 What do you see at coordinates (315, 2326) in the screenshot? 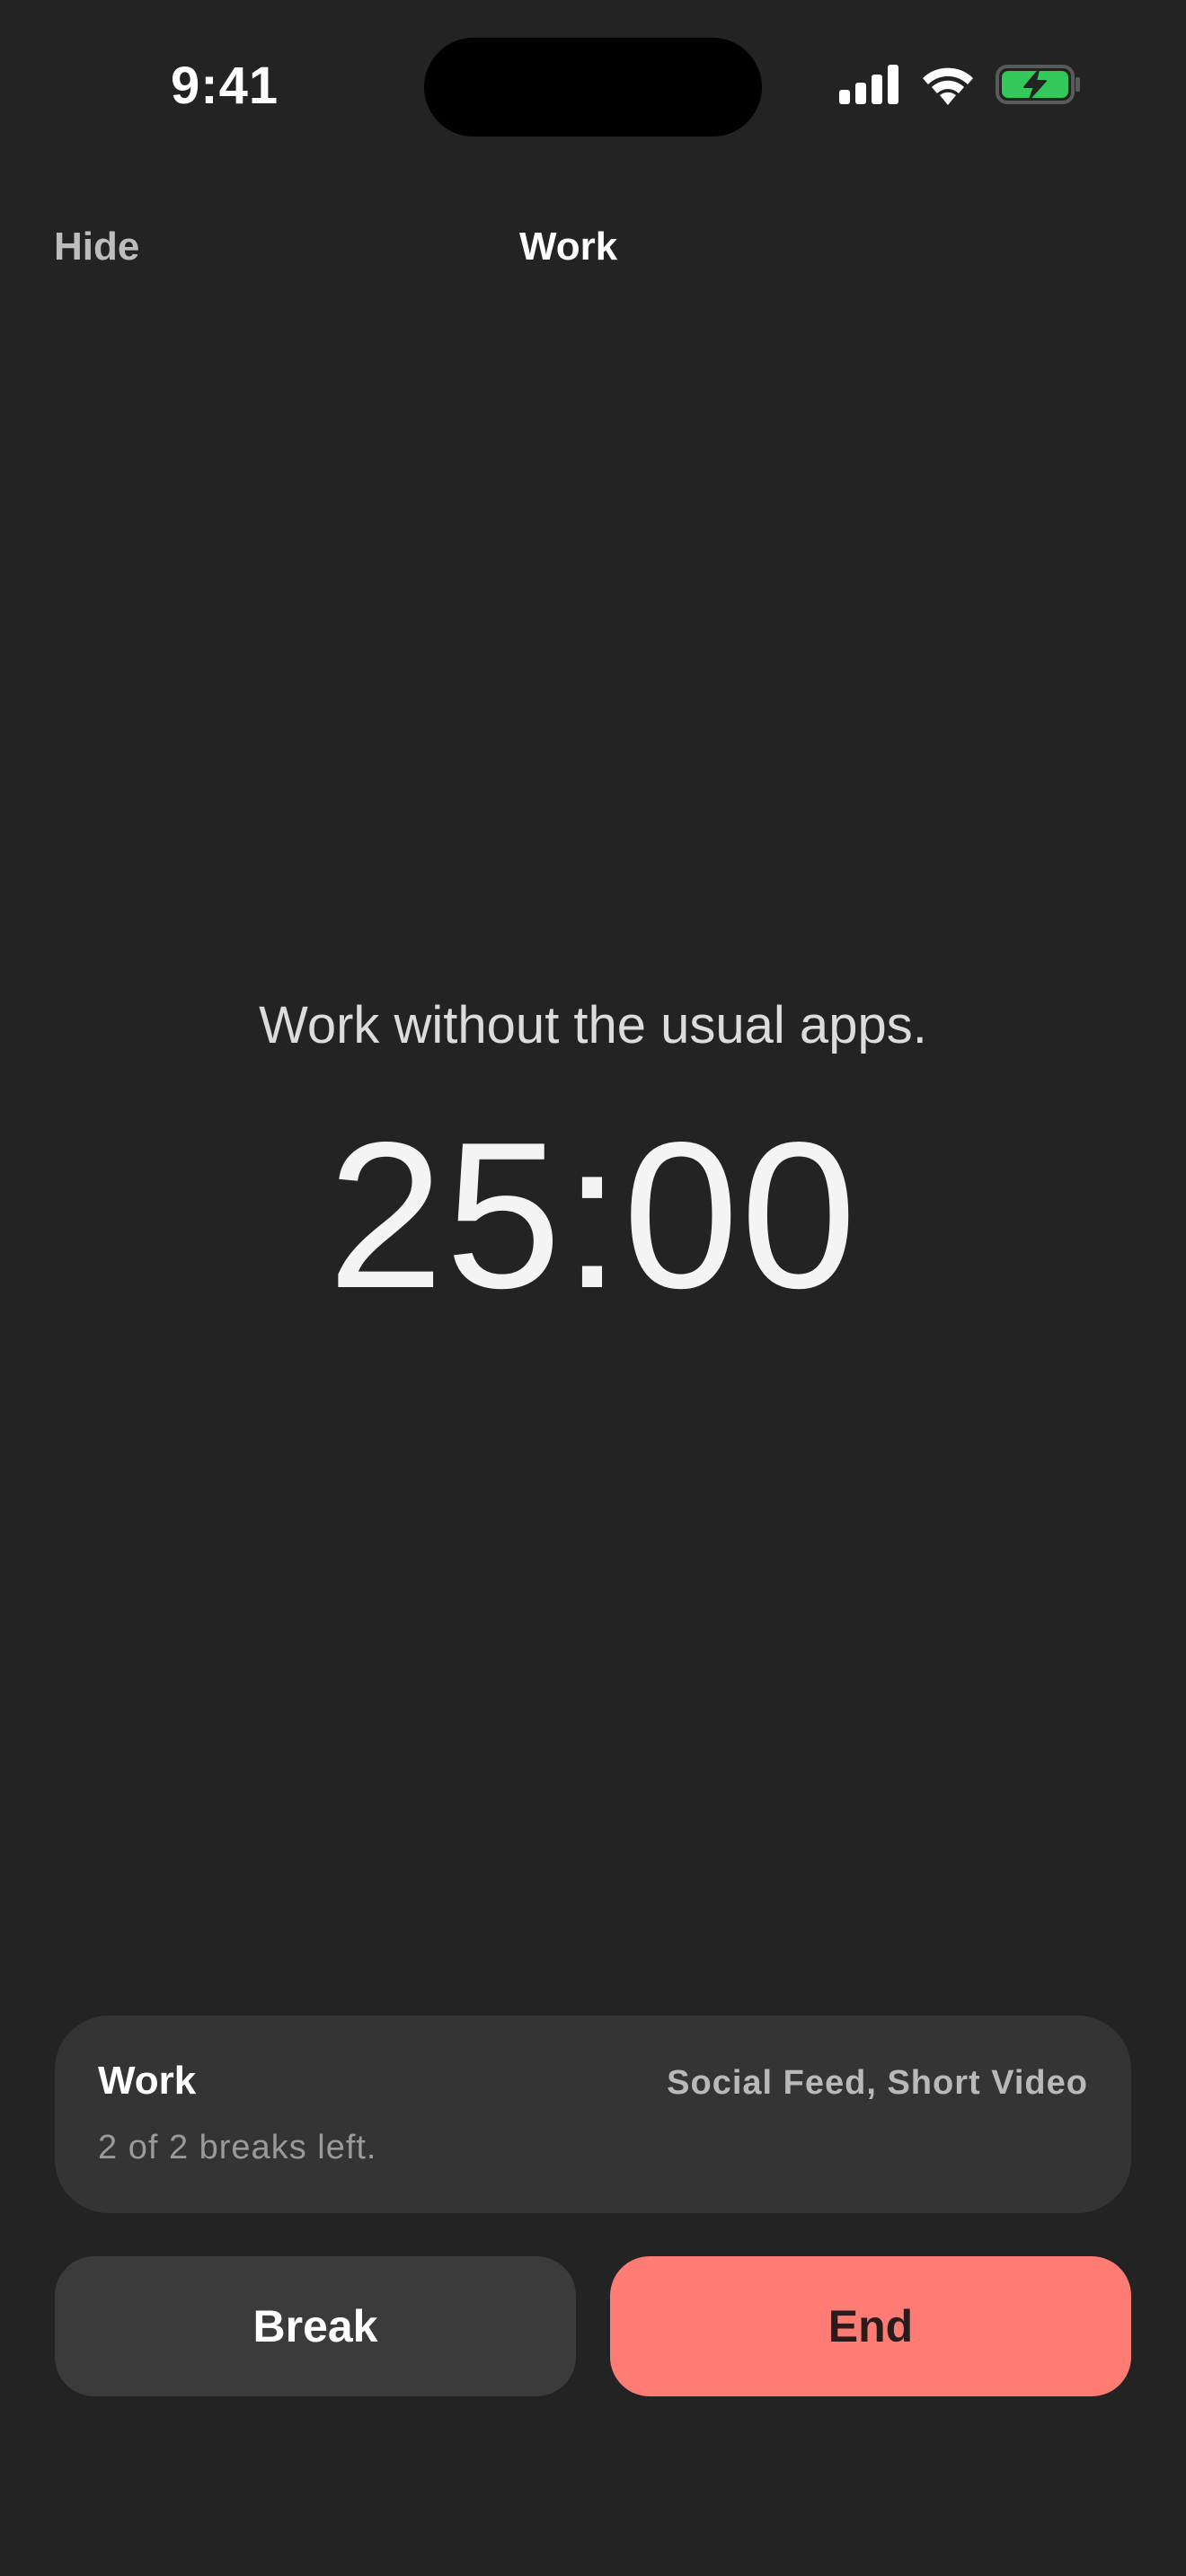
I see `break-button: Break` at bounding box center [315, 2326].